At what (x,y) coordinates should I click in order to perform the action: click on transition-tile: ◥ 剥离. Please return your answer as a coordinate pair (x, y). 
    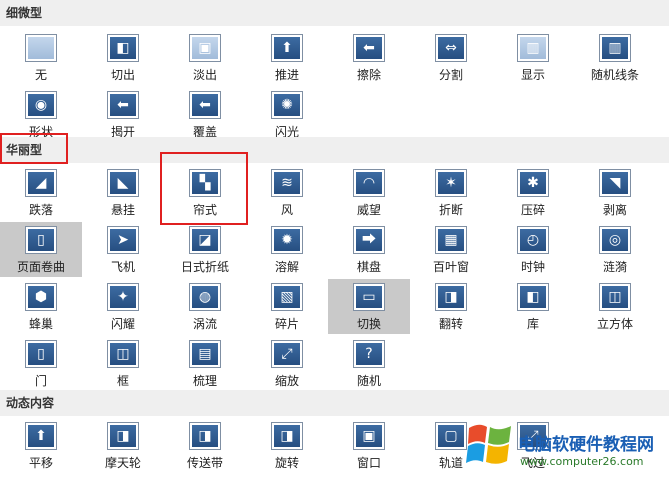
    Looking at the image, I should click on (615, 192).